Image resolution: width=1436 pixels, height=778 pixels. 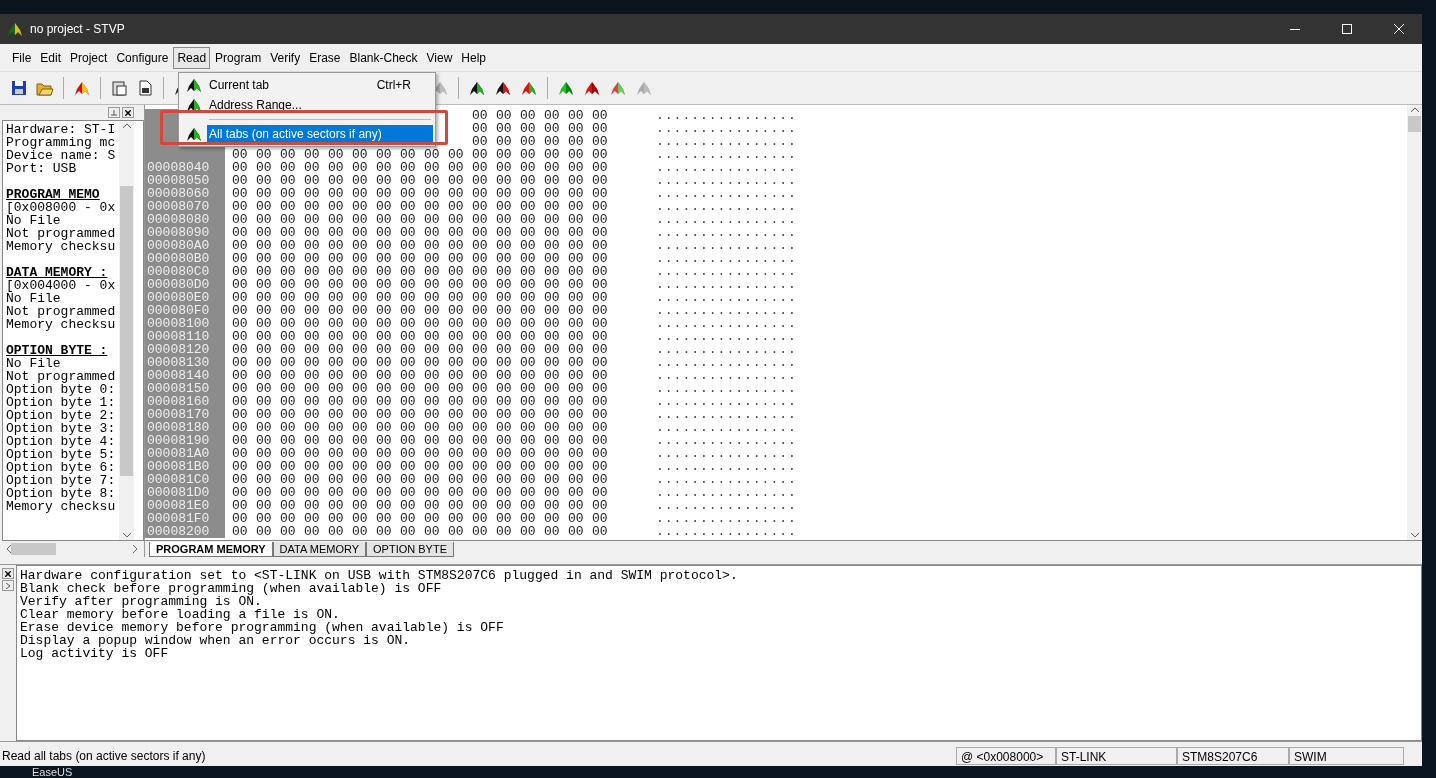 I want to click on tab: DATA MEMORY, so click(x=319, y=549).